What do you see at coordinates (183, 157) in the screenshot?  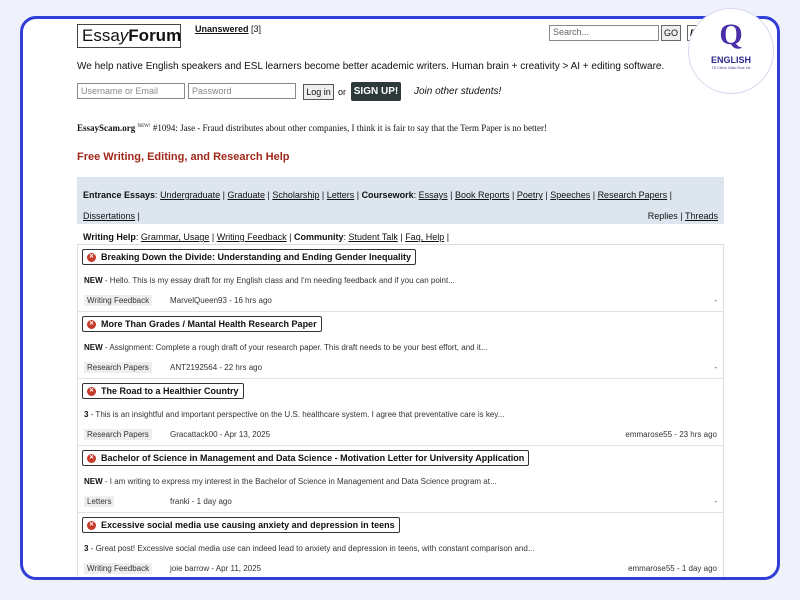 I see `section-title: Free Writing, Editing, and Research Help` at bounding box center [183, 157].